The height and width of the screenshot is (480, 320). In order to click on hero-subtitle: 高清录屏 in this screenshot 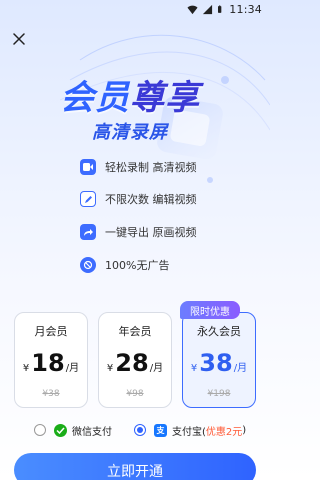, I will do `click(130, 132)`.